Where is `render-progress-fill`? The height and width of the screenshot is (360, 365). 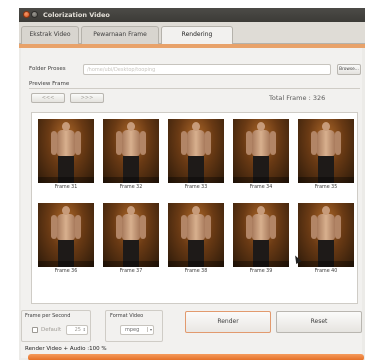 render-progress-fill is located at coordinates (196, 357).